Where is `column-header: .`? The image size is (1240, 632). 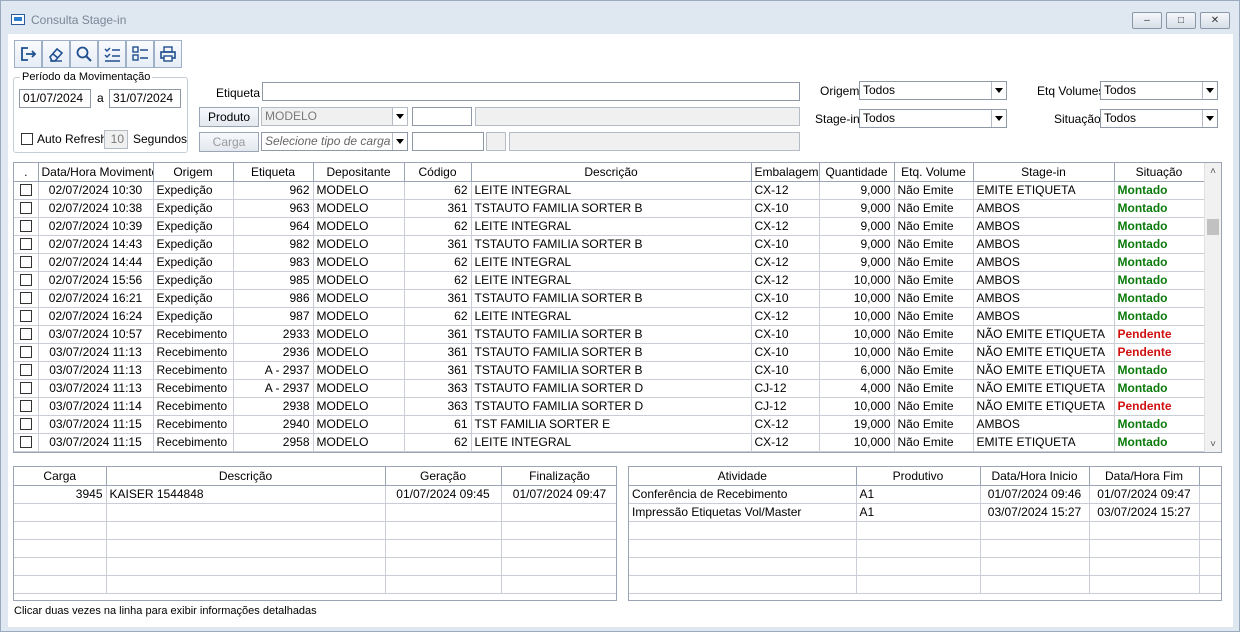
column-header: . is located at coordinates (26, 172).